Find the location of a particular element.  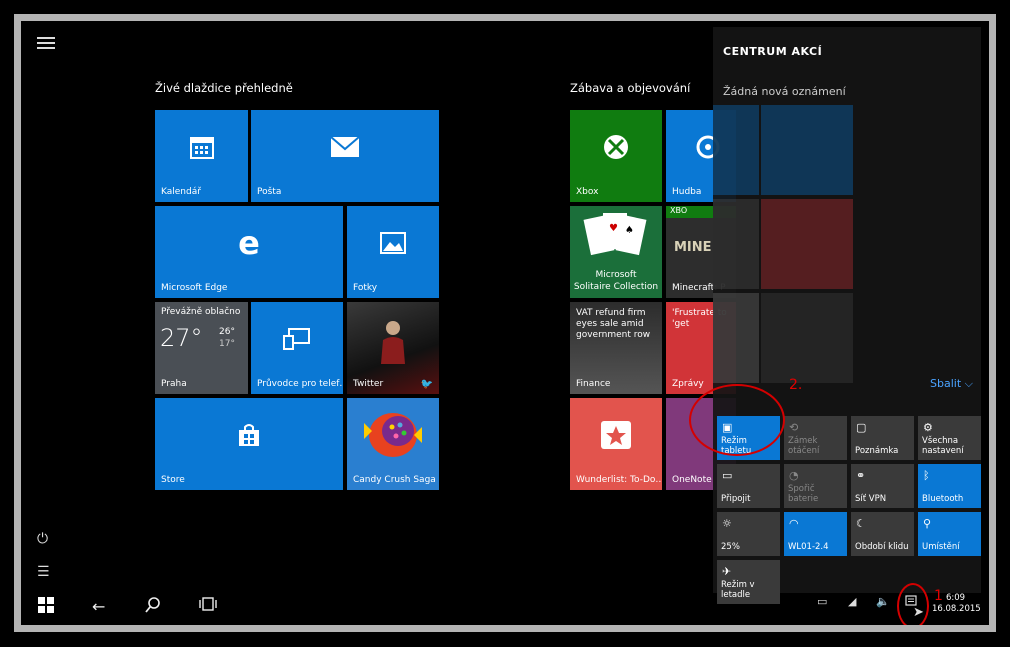

quick-action-label: Poznámka is located at coordinates (877, 451).